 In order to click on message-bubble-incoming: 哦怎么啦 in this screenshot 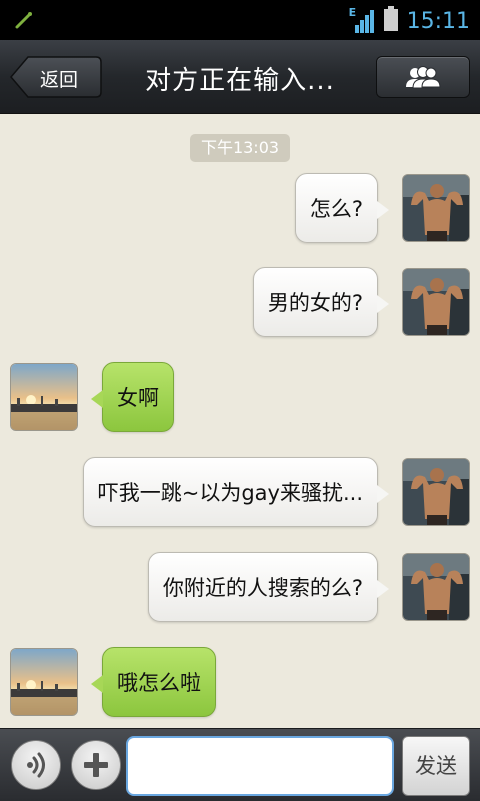, I will do `click(153, 682)`.